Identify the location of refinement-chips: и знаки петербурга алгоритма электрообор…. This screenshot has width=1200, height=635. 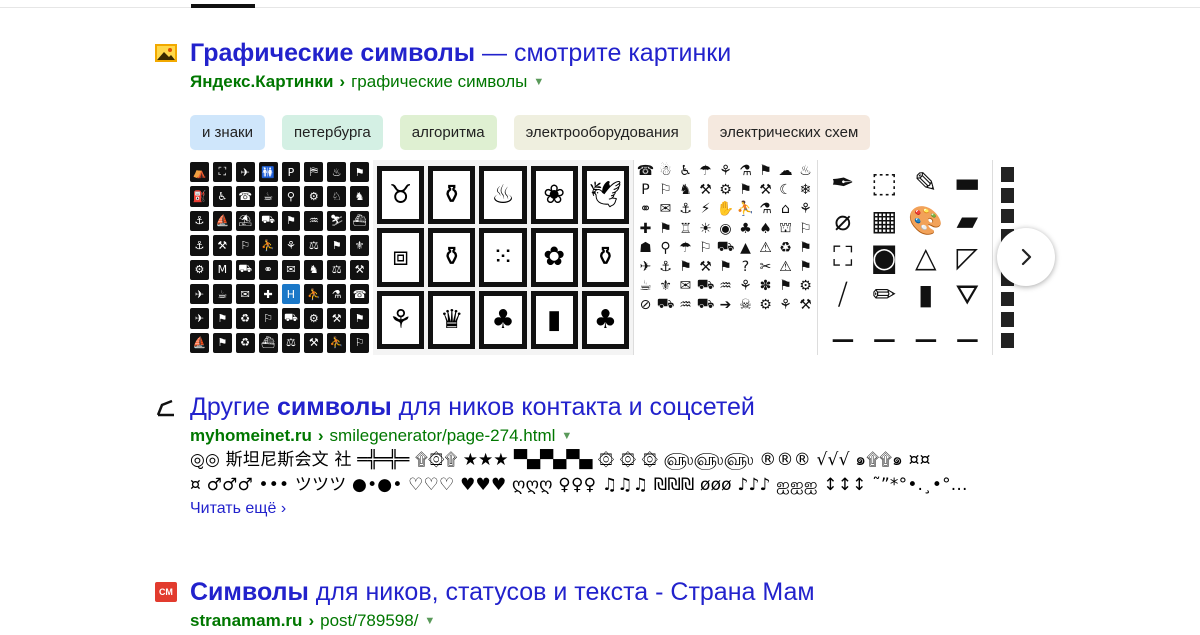
(538, 132).